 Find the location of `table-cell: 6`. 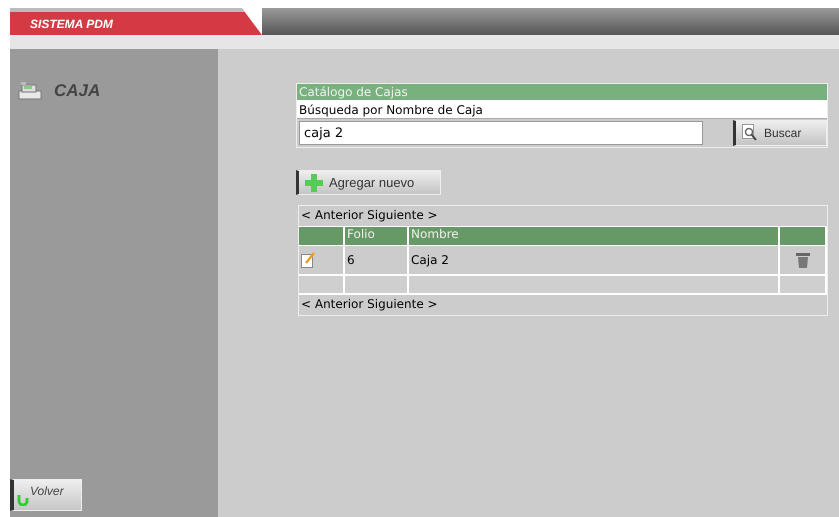

table-cell: 6 is located at coordinates (351, 260).